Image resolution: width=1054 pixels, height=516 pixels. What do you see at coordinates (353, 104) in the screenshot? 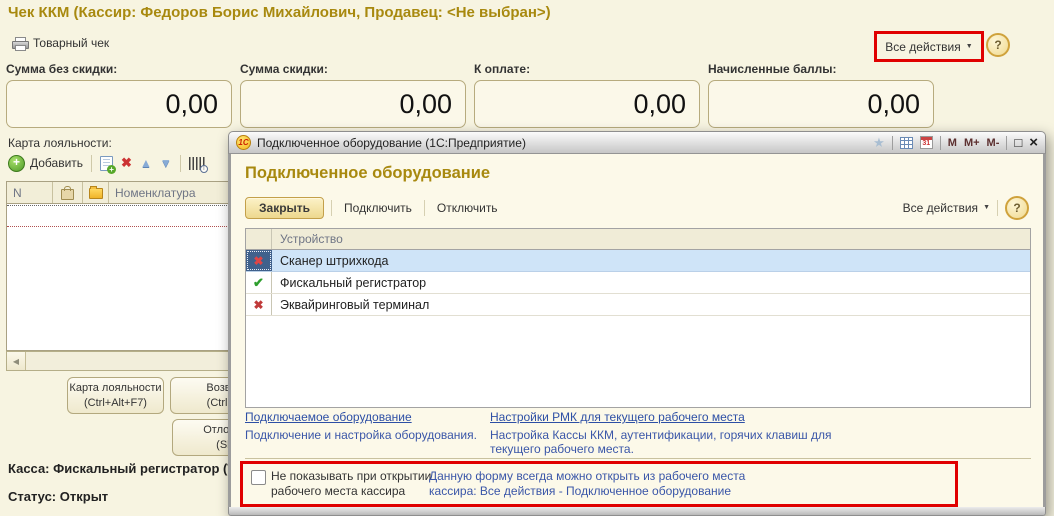
I see `discount-sum-field: 0,00` at bounding box center [353, 104].